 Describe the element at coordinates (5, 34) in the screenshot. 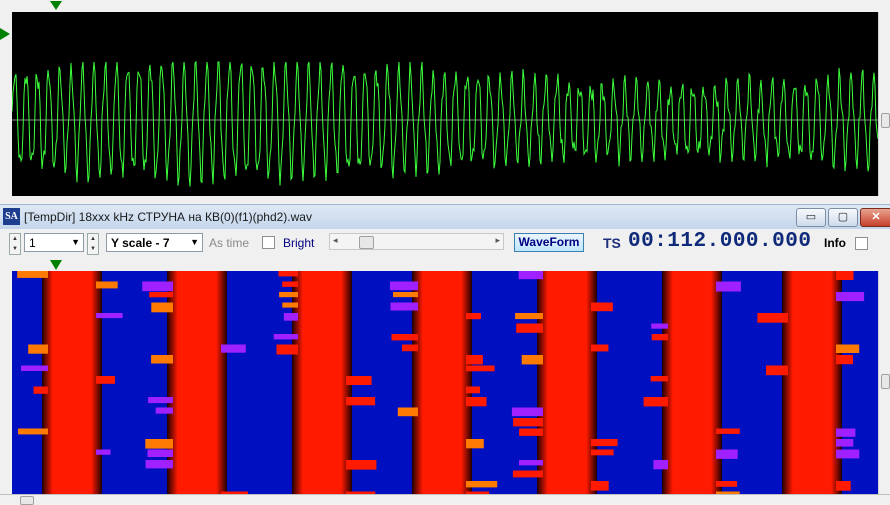

I see `level-marker-icon` at that location.